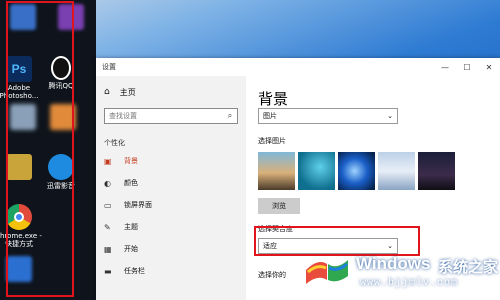 The height and width of the screenshot is (300, 500). I want to click on start-grid-icon: ▦, so click(108, 249).